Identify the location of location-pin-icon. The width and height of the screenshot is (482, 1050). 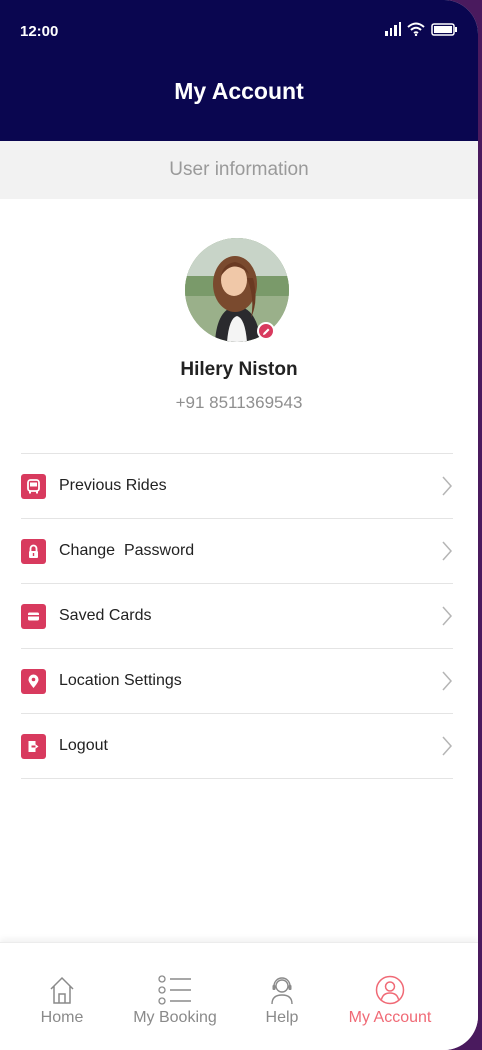
(33, 681).